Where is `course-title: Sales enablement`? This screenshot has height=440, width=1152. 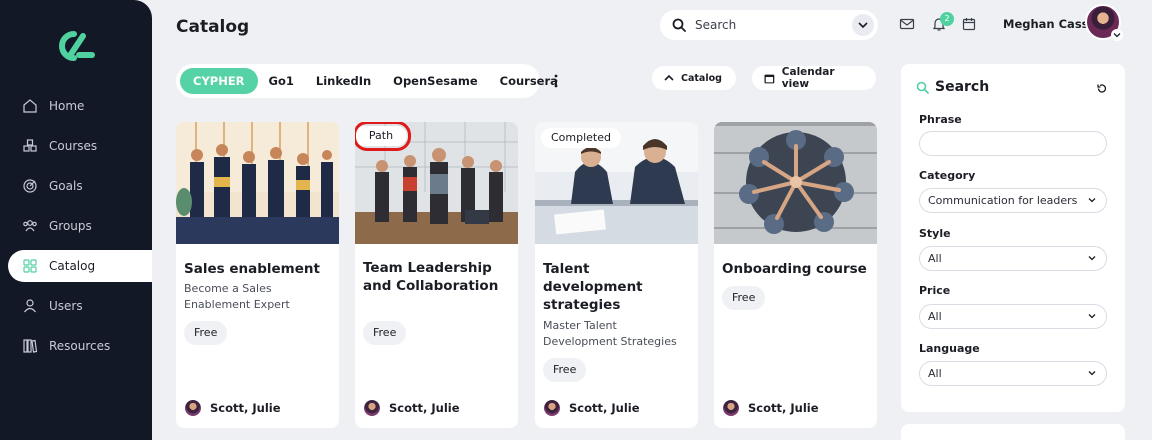
course-title: Sales enablement is located at coordinates (259, 269).